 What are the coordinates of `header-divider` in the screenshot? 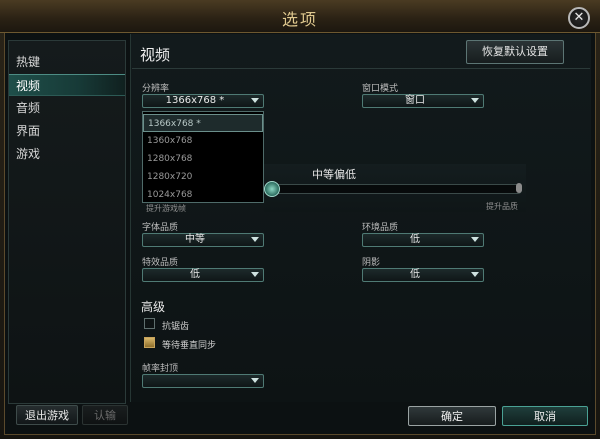 It's located at (361, 68).